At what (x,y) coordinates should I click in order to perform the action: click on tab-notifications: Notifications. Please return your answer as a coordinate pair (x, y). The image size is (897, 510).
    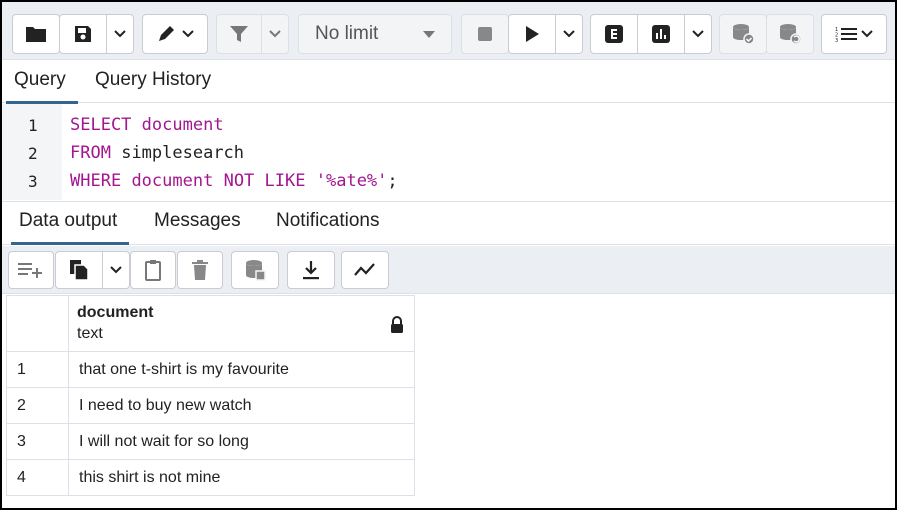
    Looking at the image, I should click on (328, 221).